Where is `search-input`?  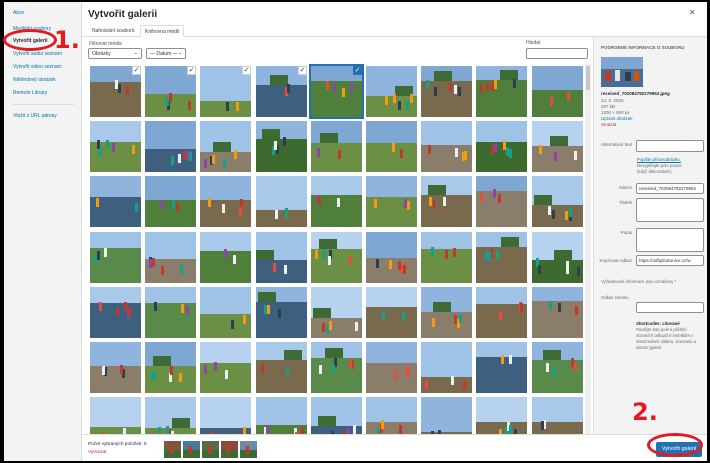
search-input is located at coordinates (557, 53).